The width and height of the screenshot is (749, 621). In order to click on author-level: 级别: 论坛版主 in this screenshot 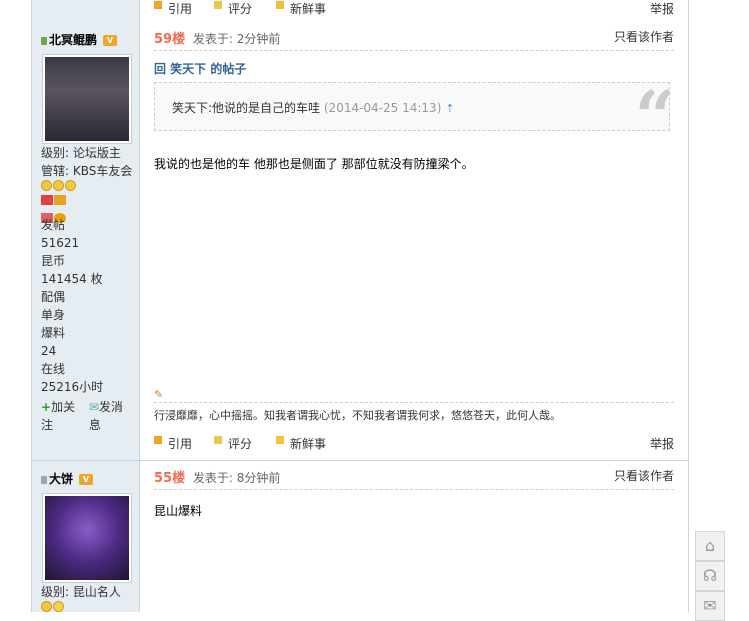, I will do `click(81, 153)`.